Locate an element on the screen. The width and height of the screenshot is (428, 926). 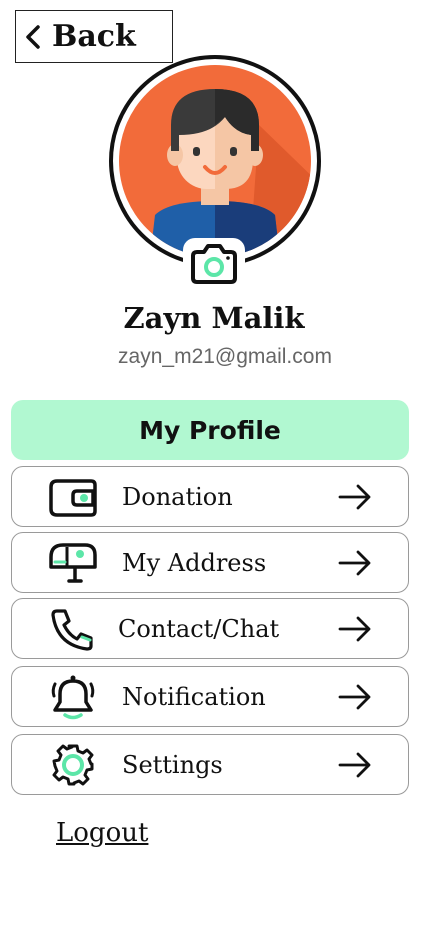
menu-item-label: Contact/Chat is located at coordinates (199, 628).